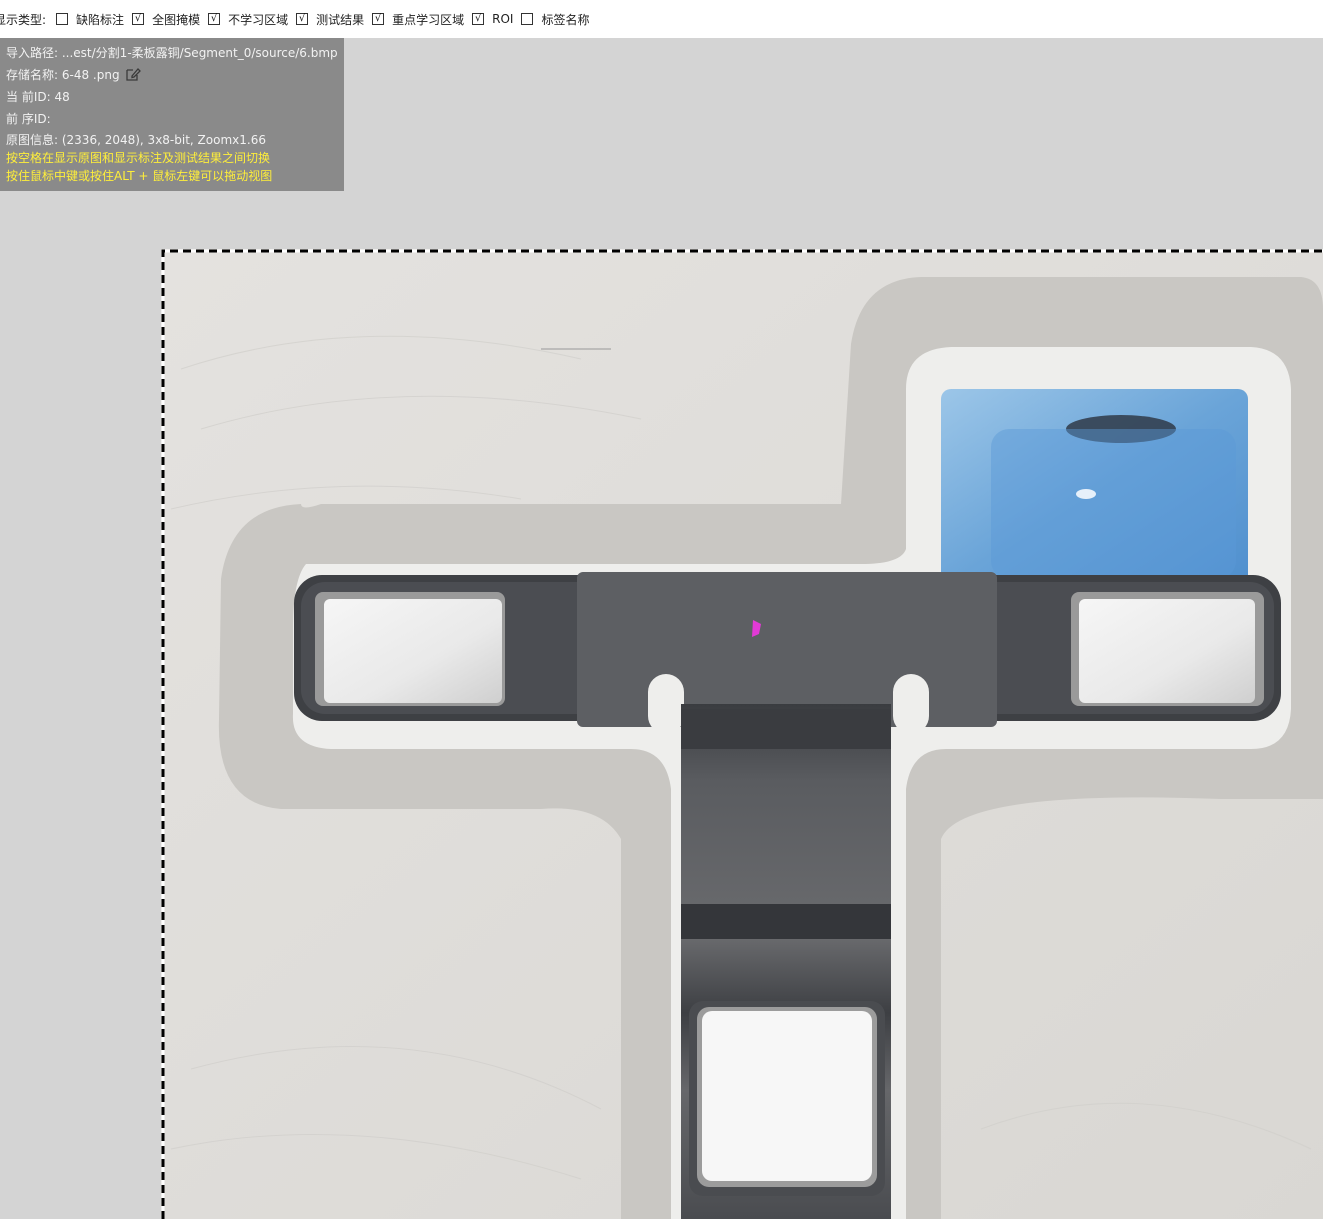  Describe the element at coordinates (478, 19) in the screenshot. I see `checkbox-roi: √` at that location.